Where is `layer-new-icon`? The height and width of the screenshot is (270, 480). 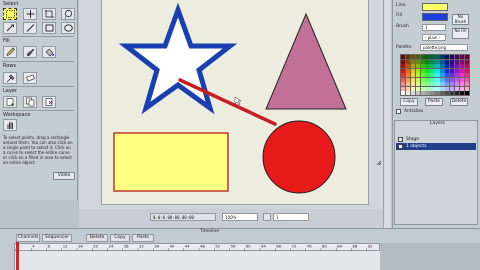
layer-new-icon is located at coordinates (10, 102).